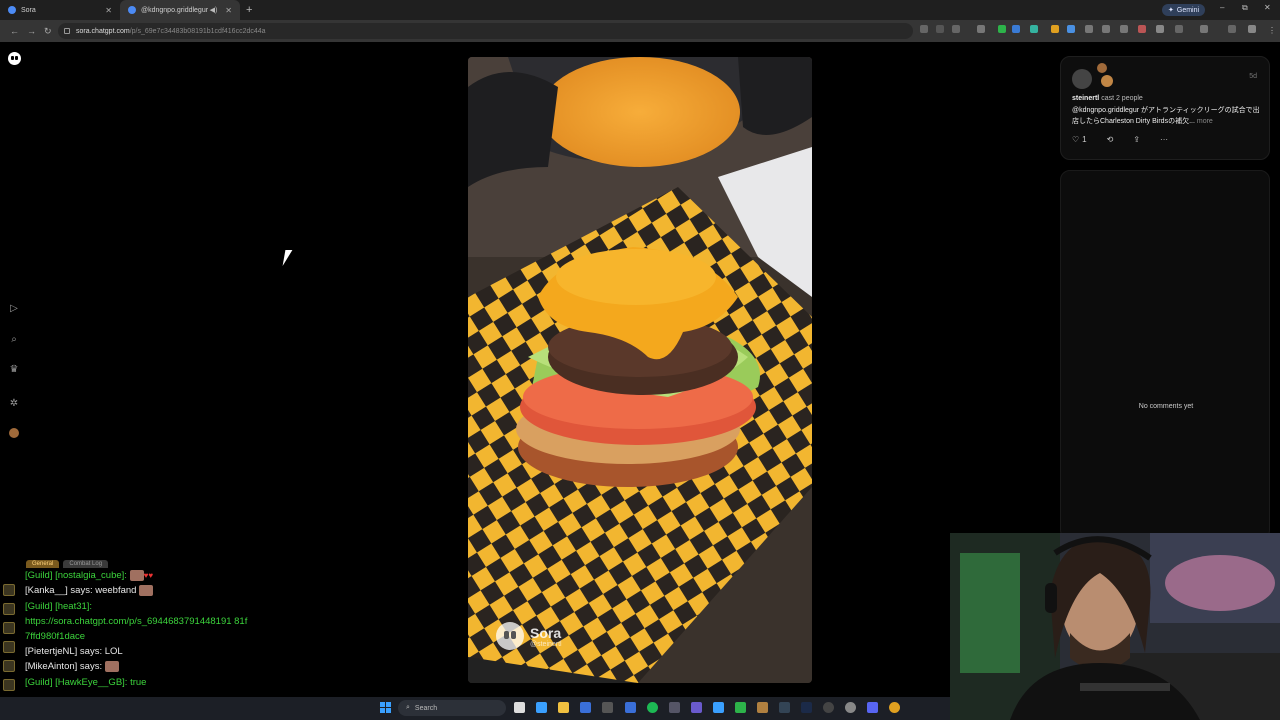 This screenshot has height=720, width=1280. I want to click on remix-button: ⟲, so click(1110, 139).